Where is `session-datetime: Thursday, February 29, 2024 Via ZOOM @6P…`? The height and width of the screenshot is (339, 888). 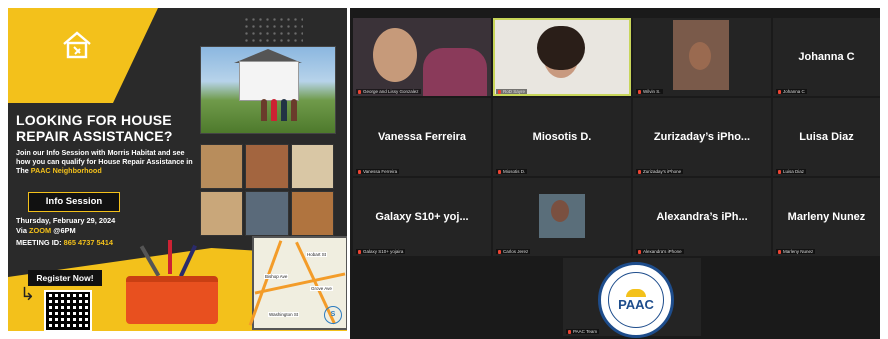 session-datetime: Thursday, February 29, 2024 Via ZOOM @6P… is located at coordinates (105, 225).